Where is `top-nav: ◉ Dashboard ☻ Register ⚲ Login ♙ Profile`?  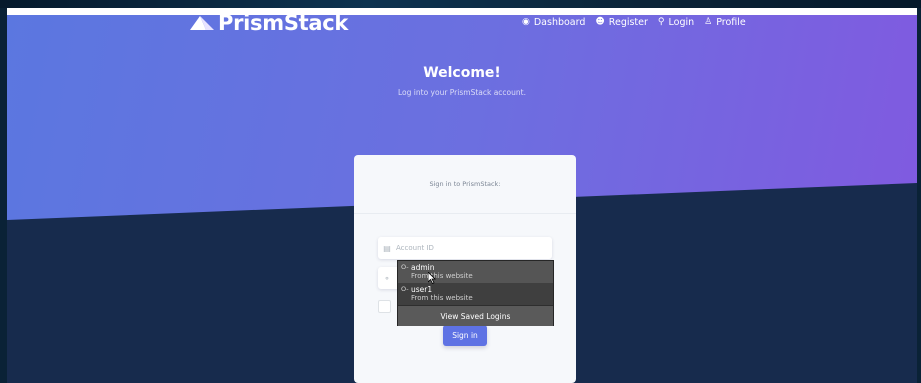 top-nav: ◉ Dashboard ☻ Register ⚲ Login ♙ Profile is located at coordinates (634, 22).